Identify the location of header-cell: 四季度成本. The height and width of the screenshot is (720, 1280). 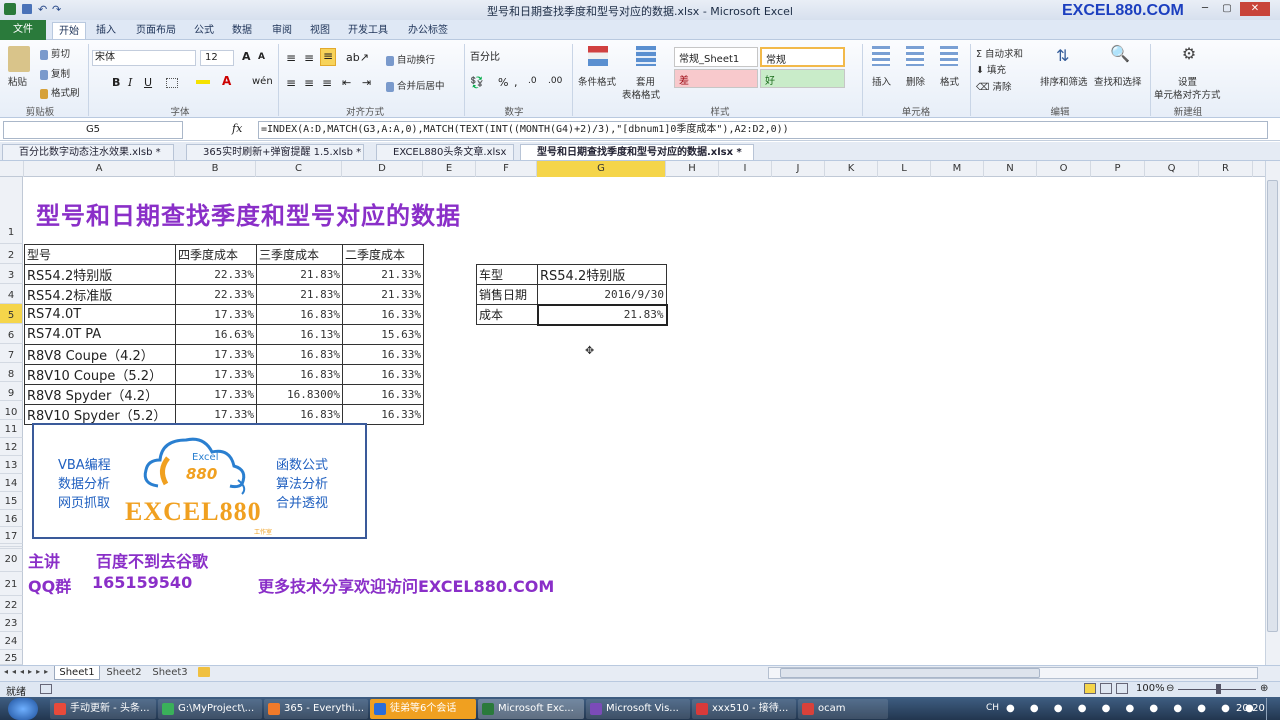
(216, 254).